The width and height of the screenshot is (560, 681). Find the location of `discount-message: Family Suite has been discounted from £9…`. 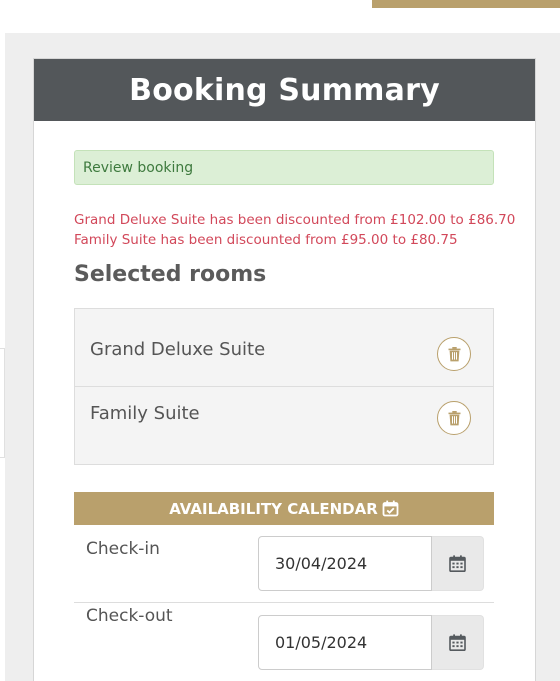

discount-message: Family Suite has been discounted from £9… is located at coordinates (266, 240).